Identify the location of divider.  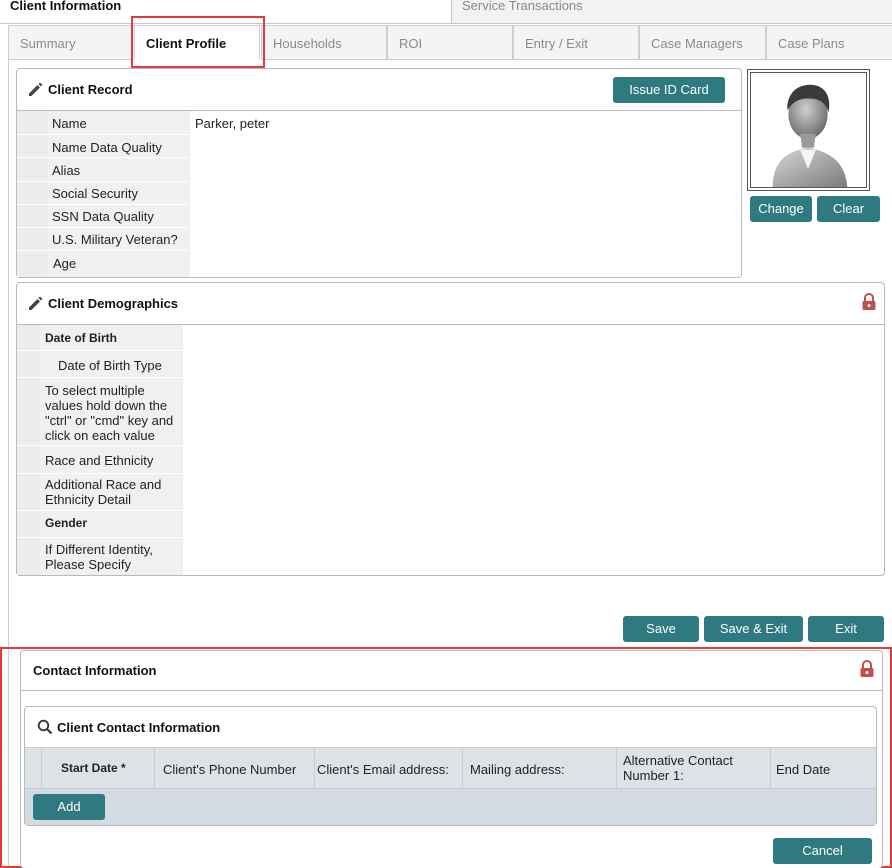
(451, 690).